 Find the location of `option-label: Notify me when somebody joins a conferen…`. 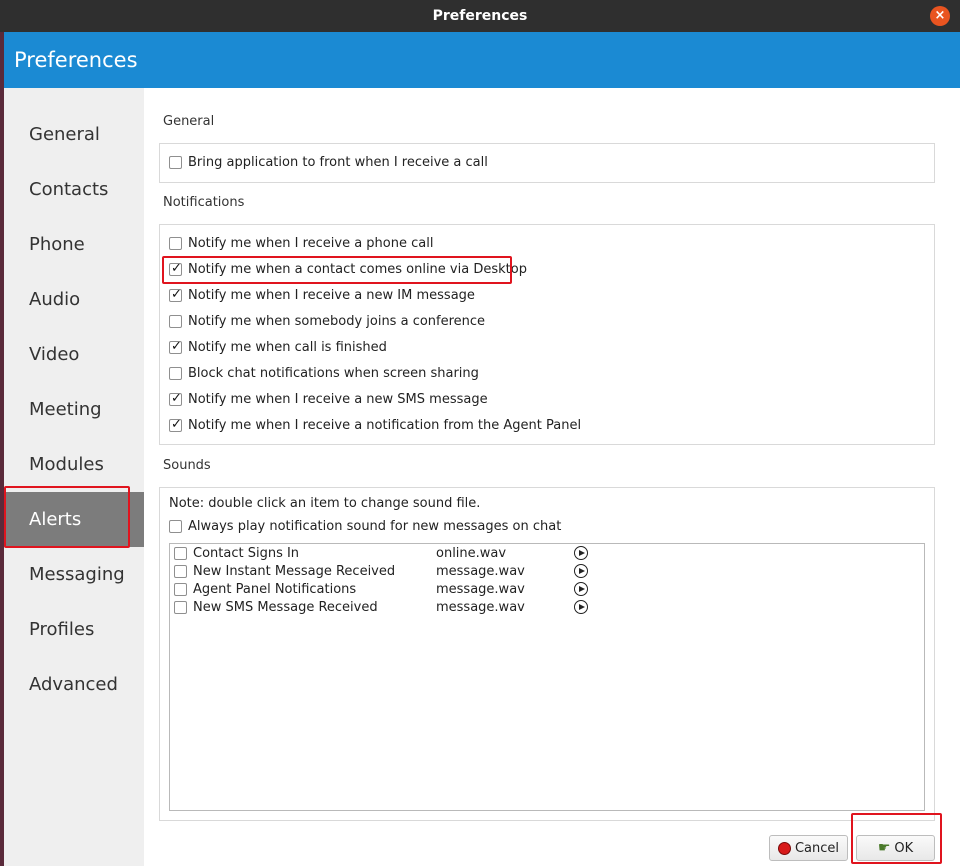

option-label: Notify me when somebody joins a conferen… is located at coordinates (337, 321).